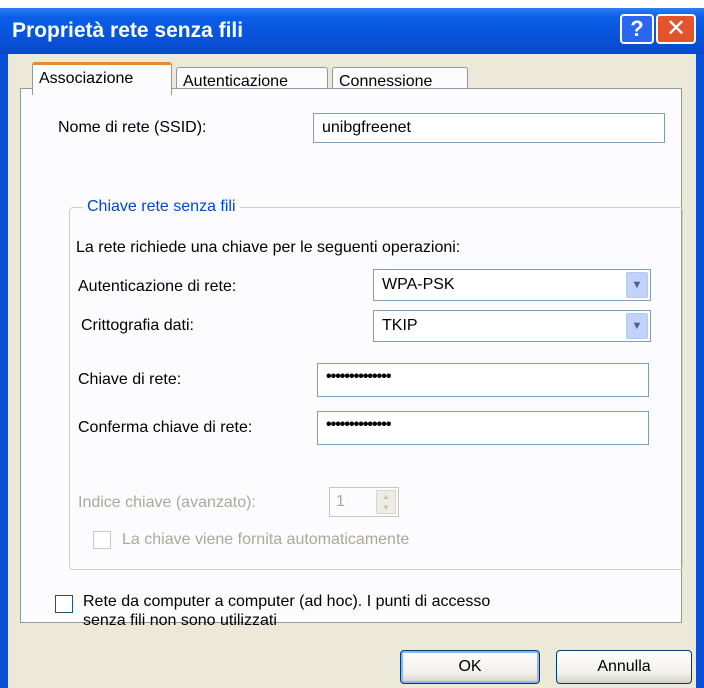 This screenshot has height=688, width=704. What do you see at coordinates (483, 380) in the screenshot?
I see `network-key-input: ••••••••••••••` at bounding box center [483, 380].